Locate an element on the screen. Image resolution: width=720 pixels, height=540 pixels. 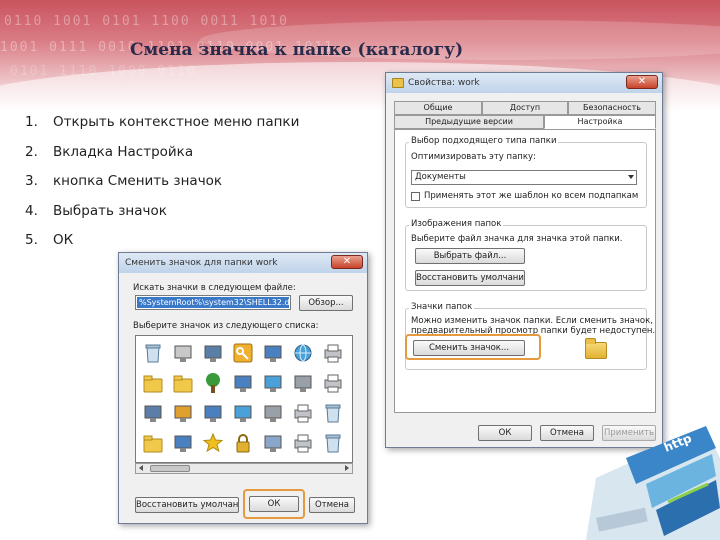
network-printer-icon is located at coordinates (303, 443).